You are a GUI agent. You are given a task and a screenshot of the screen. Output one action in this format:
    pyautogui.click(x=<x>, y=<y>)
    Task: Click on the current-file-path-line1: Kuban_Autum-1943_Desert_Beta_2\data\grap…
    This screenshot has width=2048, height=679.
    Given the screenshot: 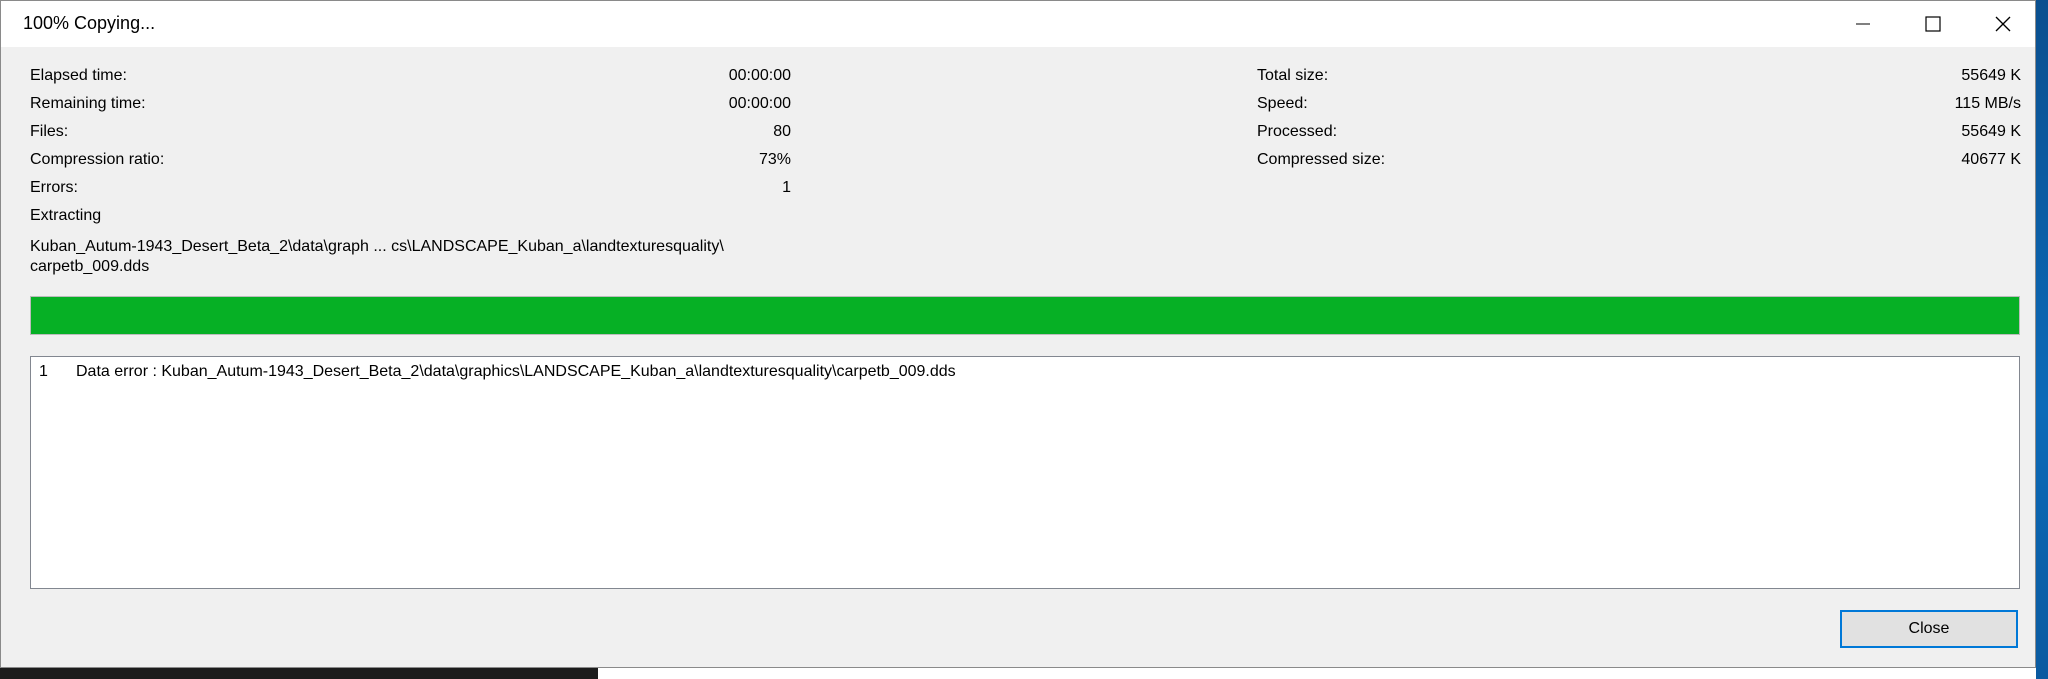 What is the action you would take?
    pyautogui.click(x=377, y=246)
    